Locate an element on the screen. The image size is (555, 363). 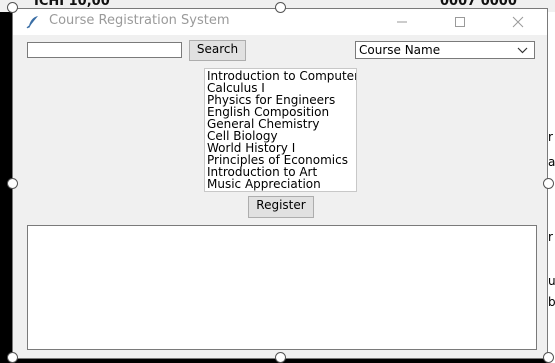
chevron-down-icon is located at coordinates (522, 50).